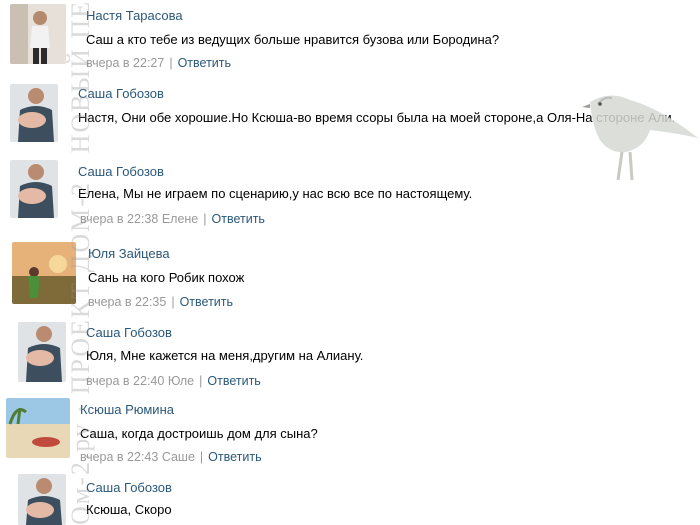 Image resolution: width=700 pixels, height=525 pixels. Describe the element at coordinates (119, 219) in the screenshot. I see `comment-time: вчера в 22:38` at that location.